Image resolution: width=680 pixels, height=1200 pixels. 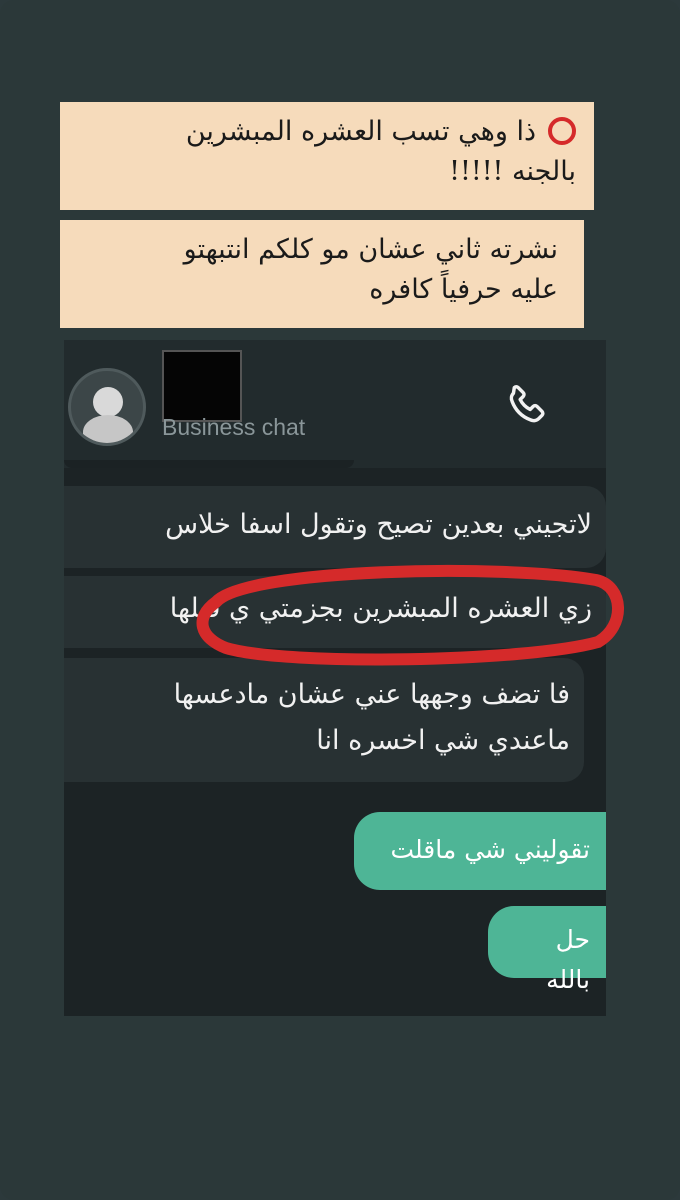 What do you see at coordinates (108, 402) in the screenshot?
I see `avatar-head` at bounding box center [108, 402].